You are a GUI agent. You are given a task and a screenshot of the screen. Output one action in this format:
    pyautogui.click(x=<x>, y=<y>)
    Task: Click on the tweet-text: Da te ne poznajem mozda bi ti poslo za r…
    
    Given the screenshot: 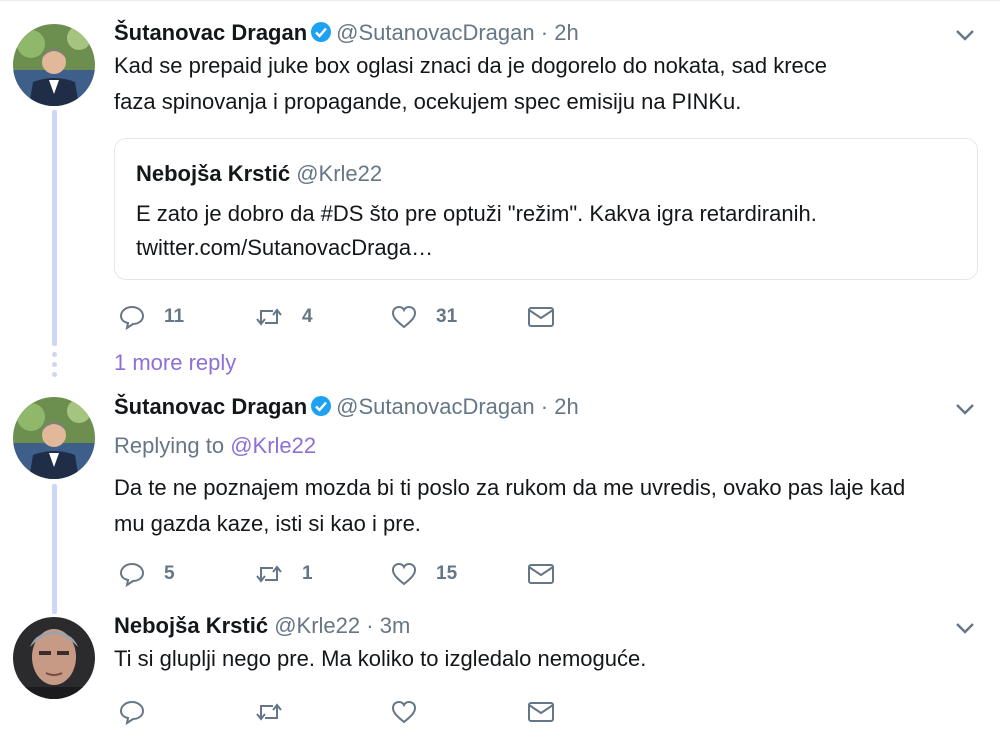 What is the action you would take?
    pyautogui.click(x=509, y=506)
    